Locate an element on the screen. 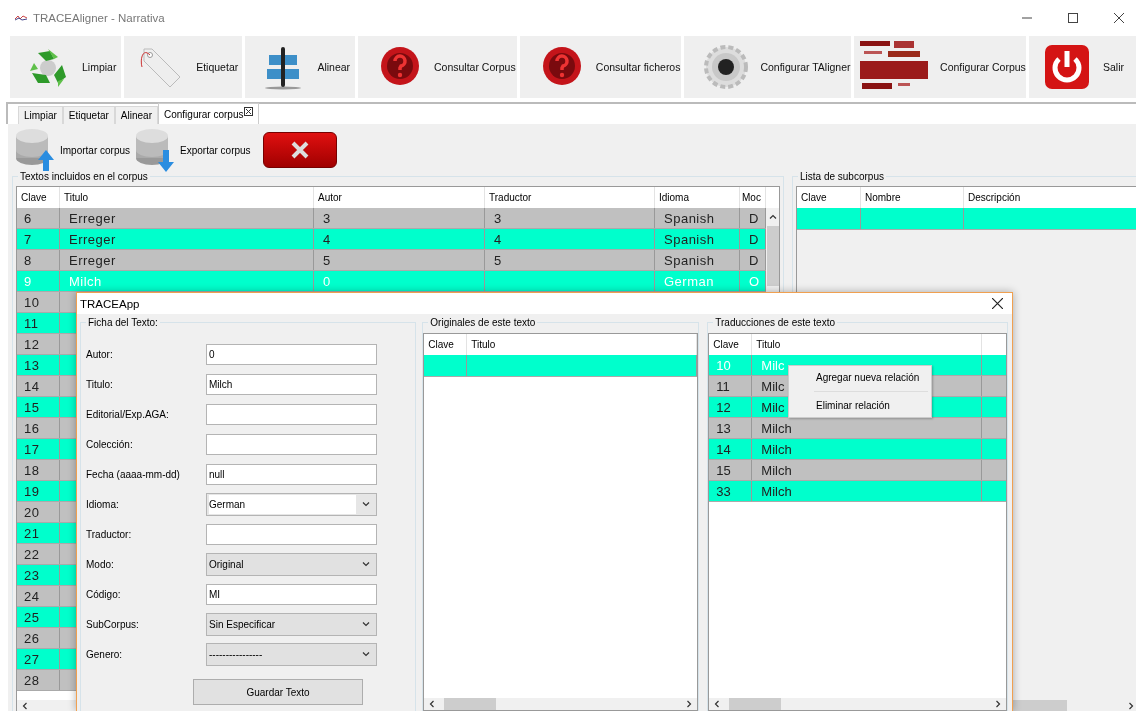  import-button: Importar corpus is located at coordinates (72, 150).